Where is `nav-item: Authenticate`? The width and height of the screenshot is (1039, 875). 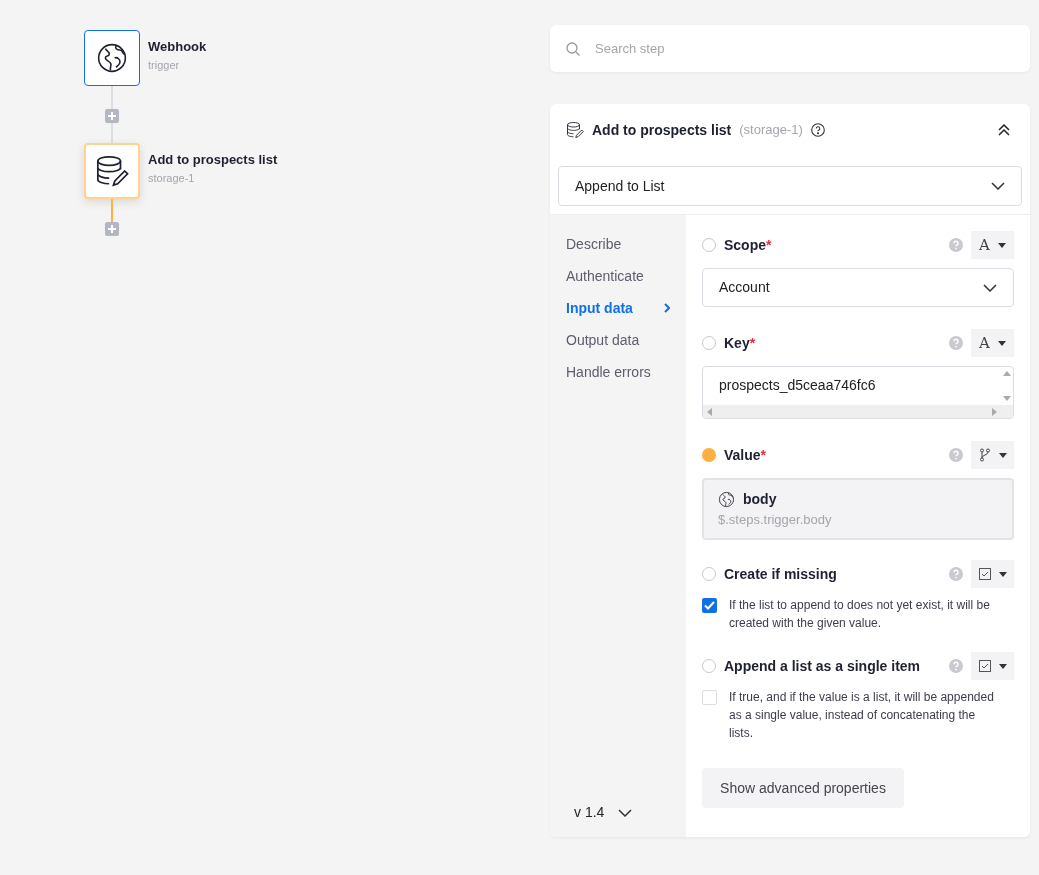
nav-item: Authenticate is located at coordinates (626, 276).